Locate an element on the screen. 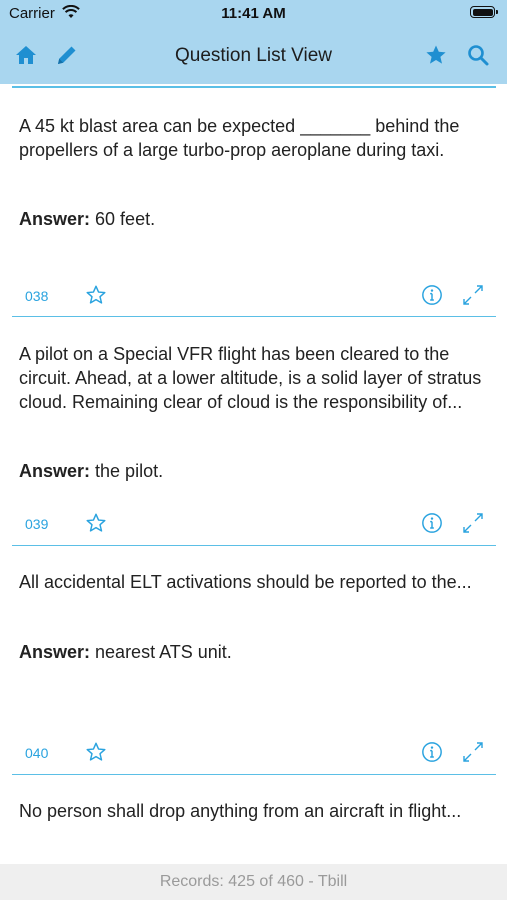  answer-line: Answer: 60 feet. is located at coordinates (252, 219).